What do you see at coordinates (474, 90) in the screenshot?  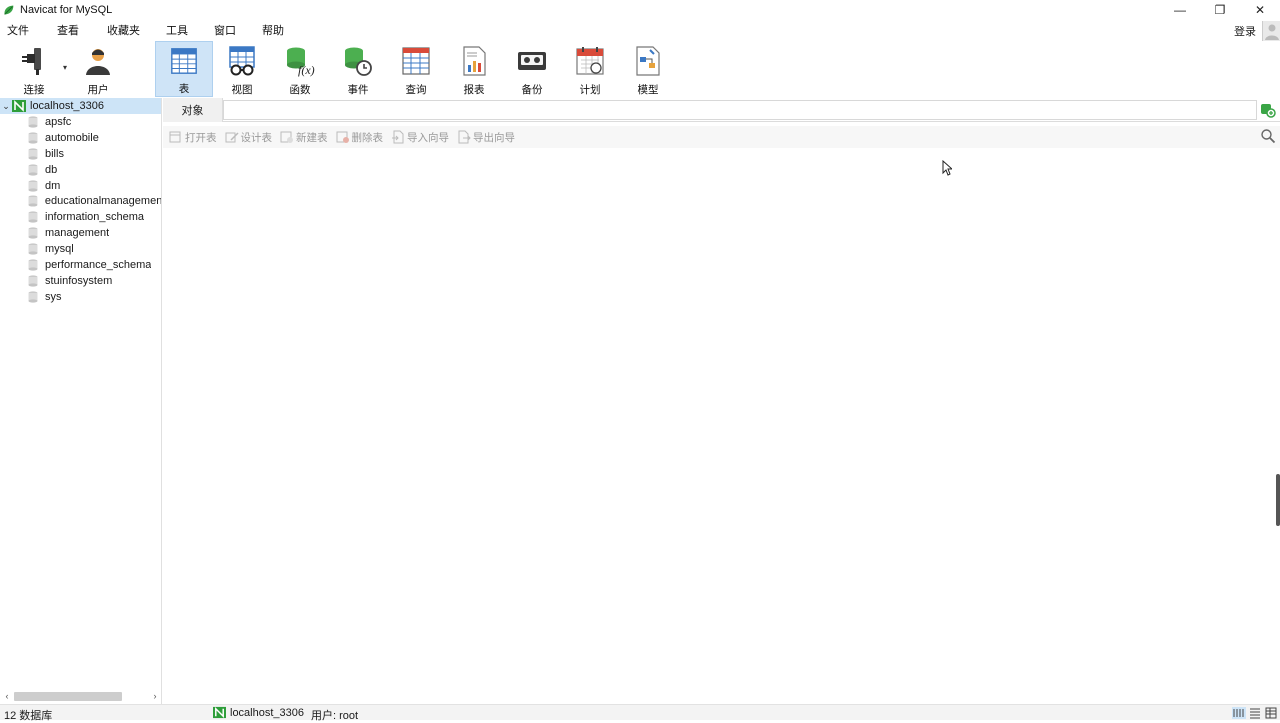 I see `toolbar-label: 报表` at bounding box center [474, 90].